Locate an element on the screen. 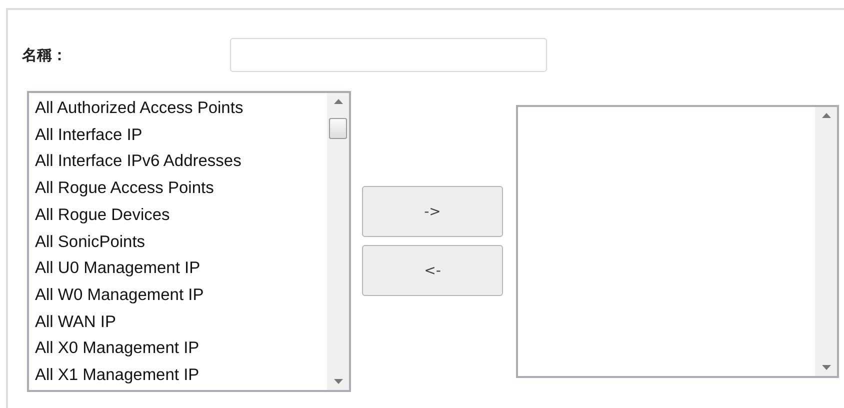 The image size is (844, 408). list-item: All Authorized Access Points is located at coordinates (178, 108).